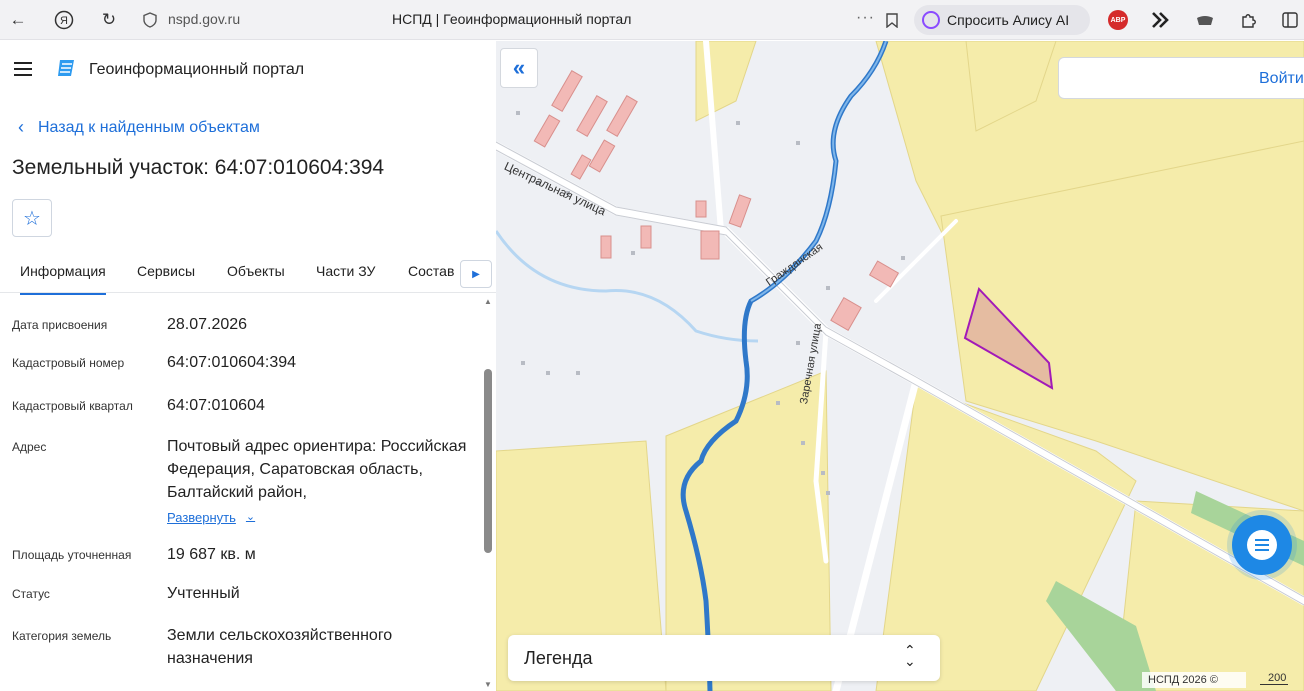 The width and height of the screenshot is (1304, 691). What do you see at coordinates (250, 517) in the screenshot?
I see `chevron-down-icon: ⌄` at bounding box center [250, 517].